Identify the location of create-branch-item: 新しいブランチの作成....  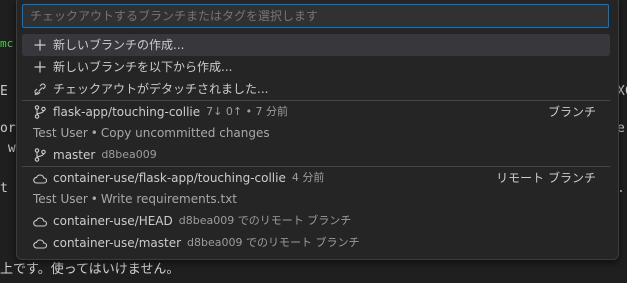
(316, 45).